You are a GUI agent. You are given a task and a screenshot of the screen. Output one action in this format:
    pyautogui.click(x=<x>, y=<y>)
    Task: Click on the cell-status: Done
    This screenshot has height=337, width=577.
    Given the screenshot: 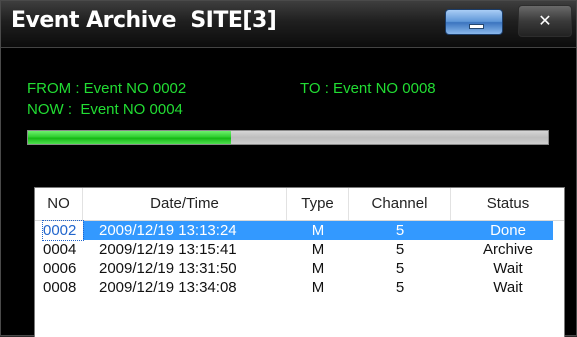 What is the action you would take?
    pyautogui.click(x=508, y=230)
    